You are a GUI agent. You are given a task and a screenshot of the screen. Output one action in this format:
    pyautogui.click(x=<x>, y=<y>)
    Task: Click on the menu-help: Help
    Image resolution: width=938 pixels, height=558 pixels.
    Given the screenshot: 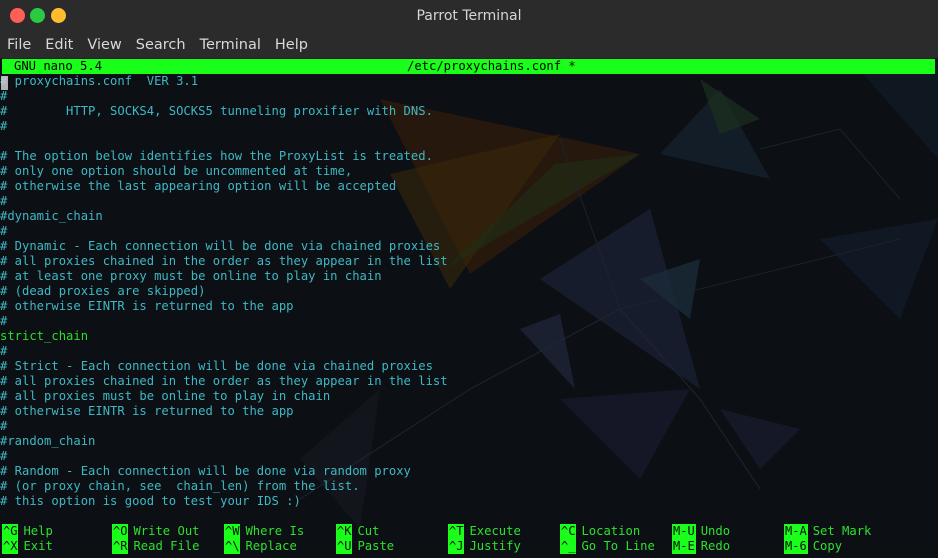 What is the action you would take?
    pyautogui.click(x=291, y=45)
    